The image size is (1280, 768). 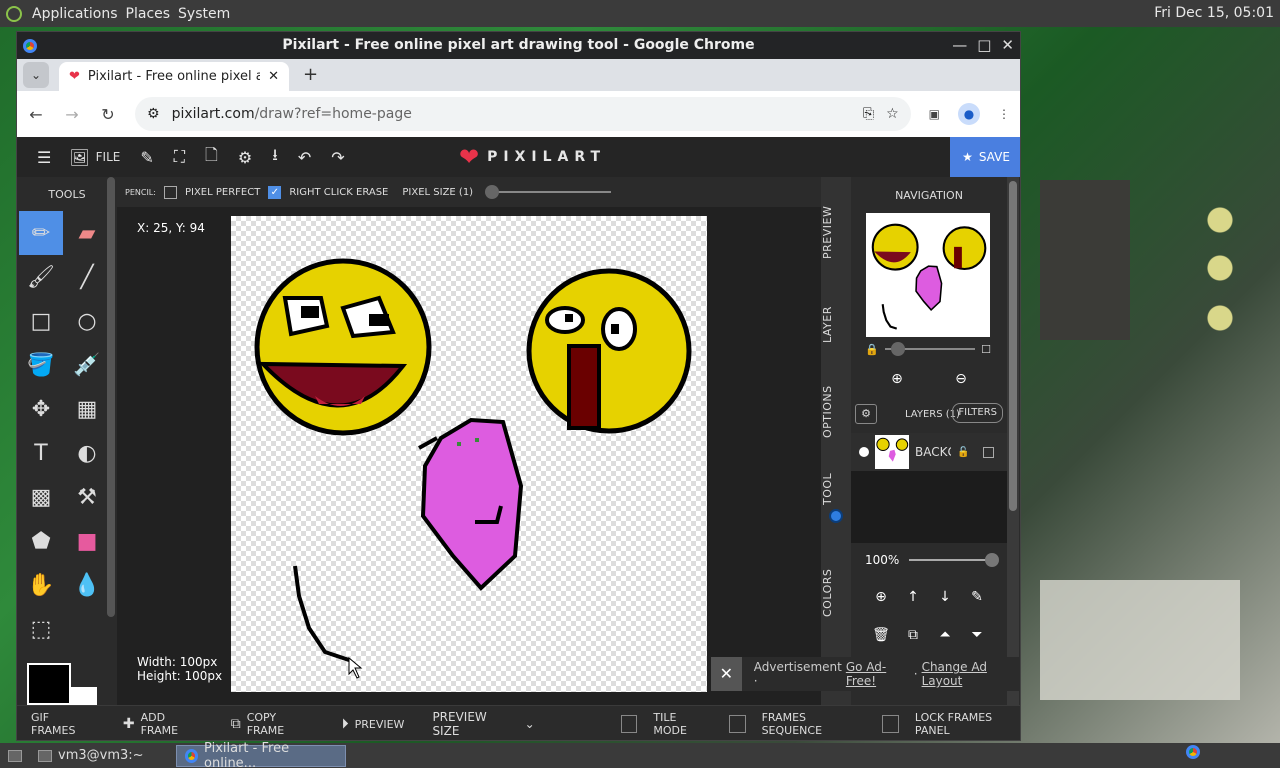 I want to click on primary-color-swatch, so click(x=49, y=684).